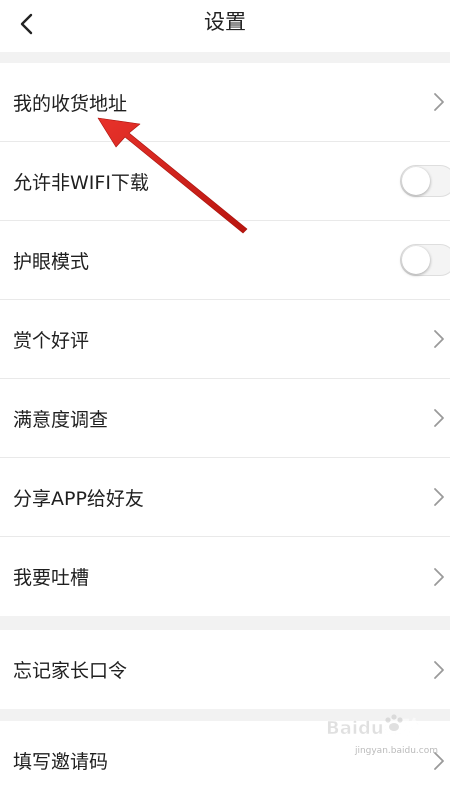 This screenshot has width=450, height=800. Describe the element at coordinates (225, 418) in the screenshot. I see `settings-item-satisfaction-survey: 满意度调查` at that location.